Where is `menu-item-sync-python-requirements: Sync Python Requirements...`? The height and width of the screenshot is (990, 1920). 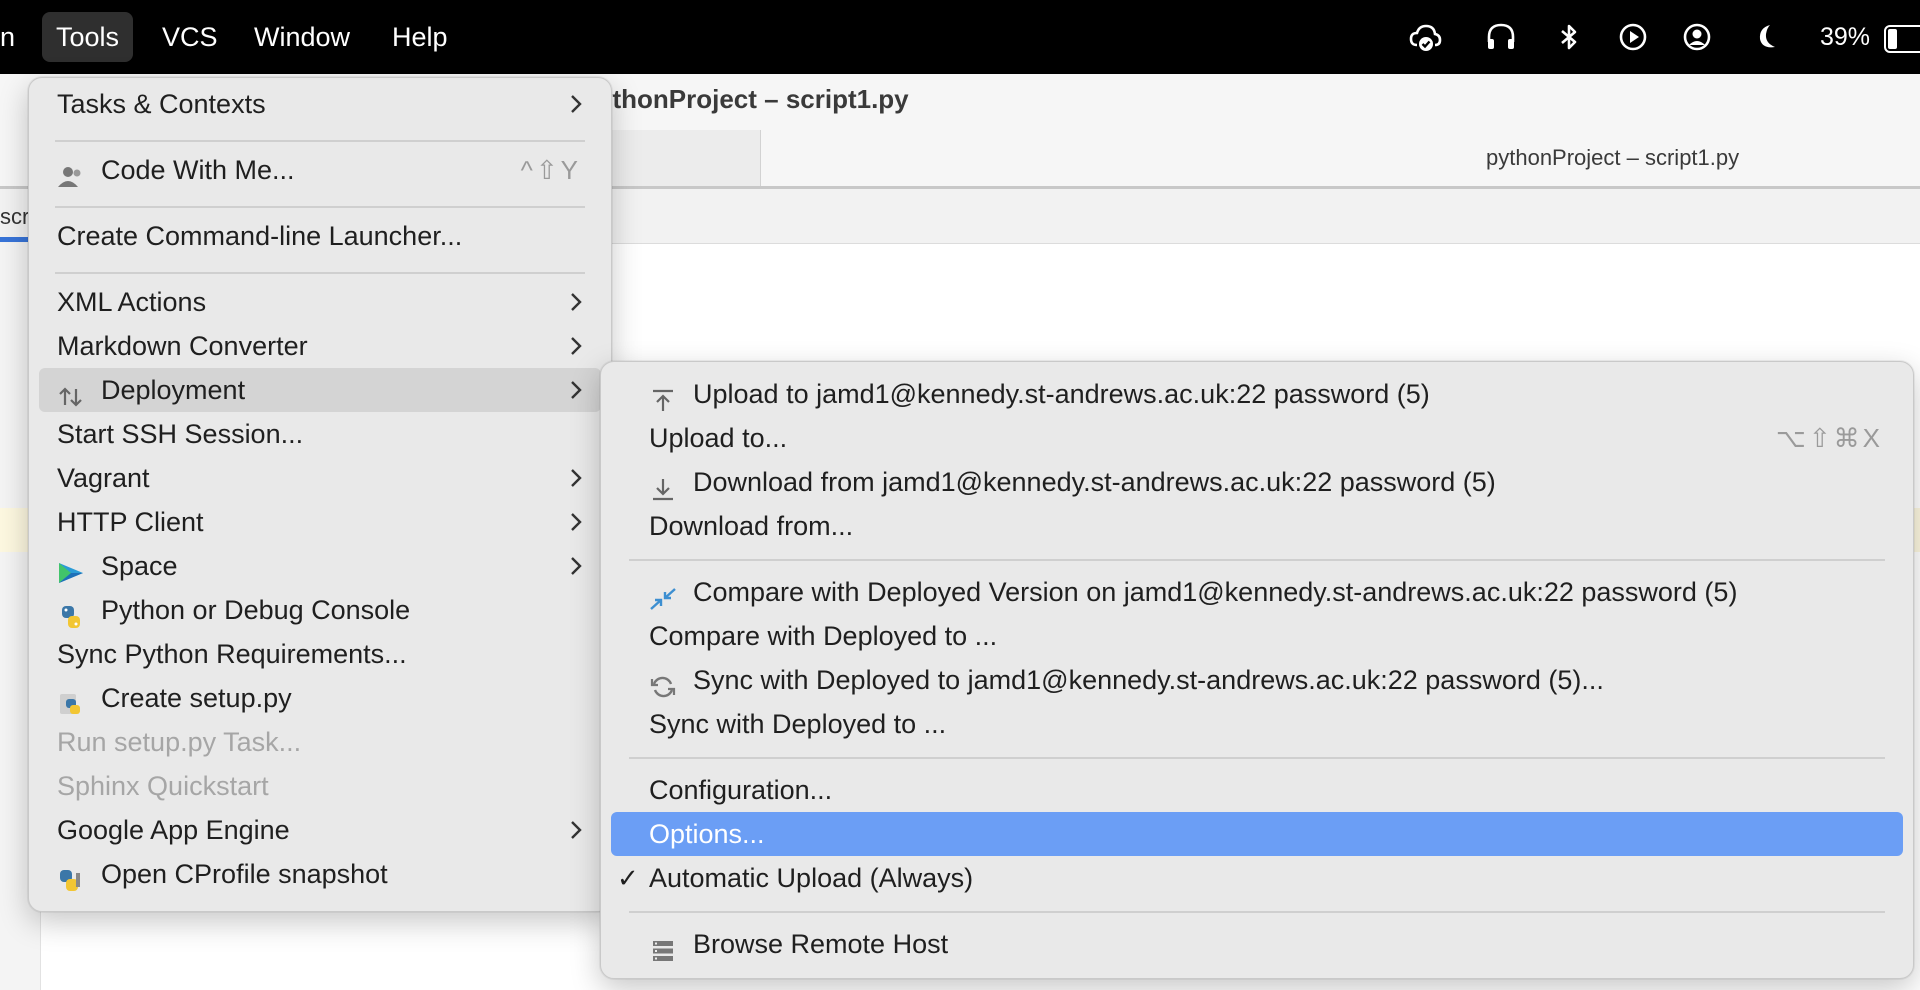
menu-item-sync-python-requirements: Sync Python Requirements... is located at coordinates (320, 654).